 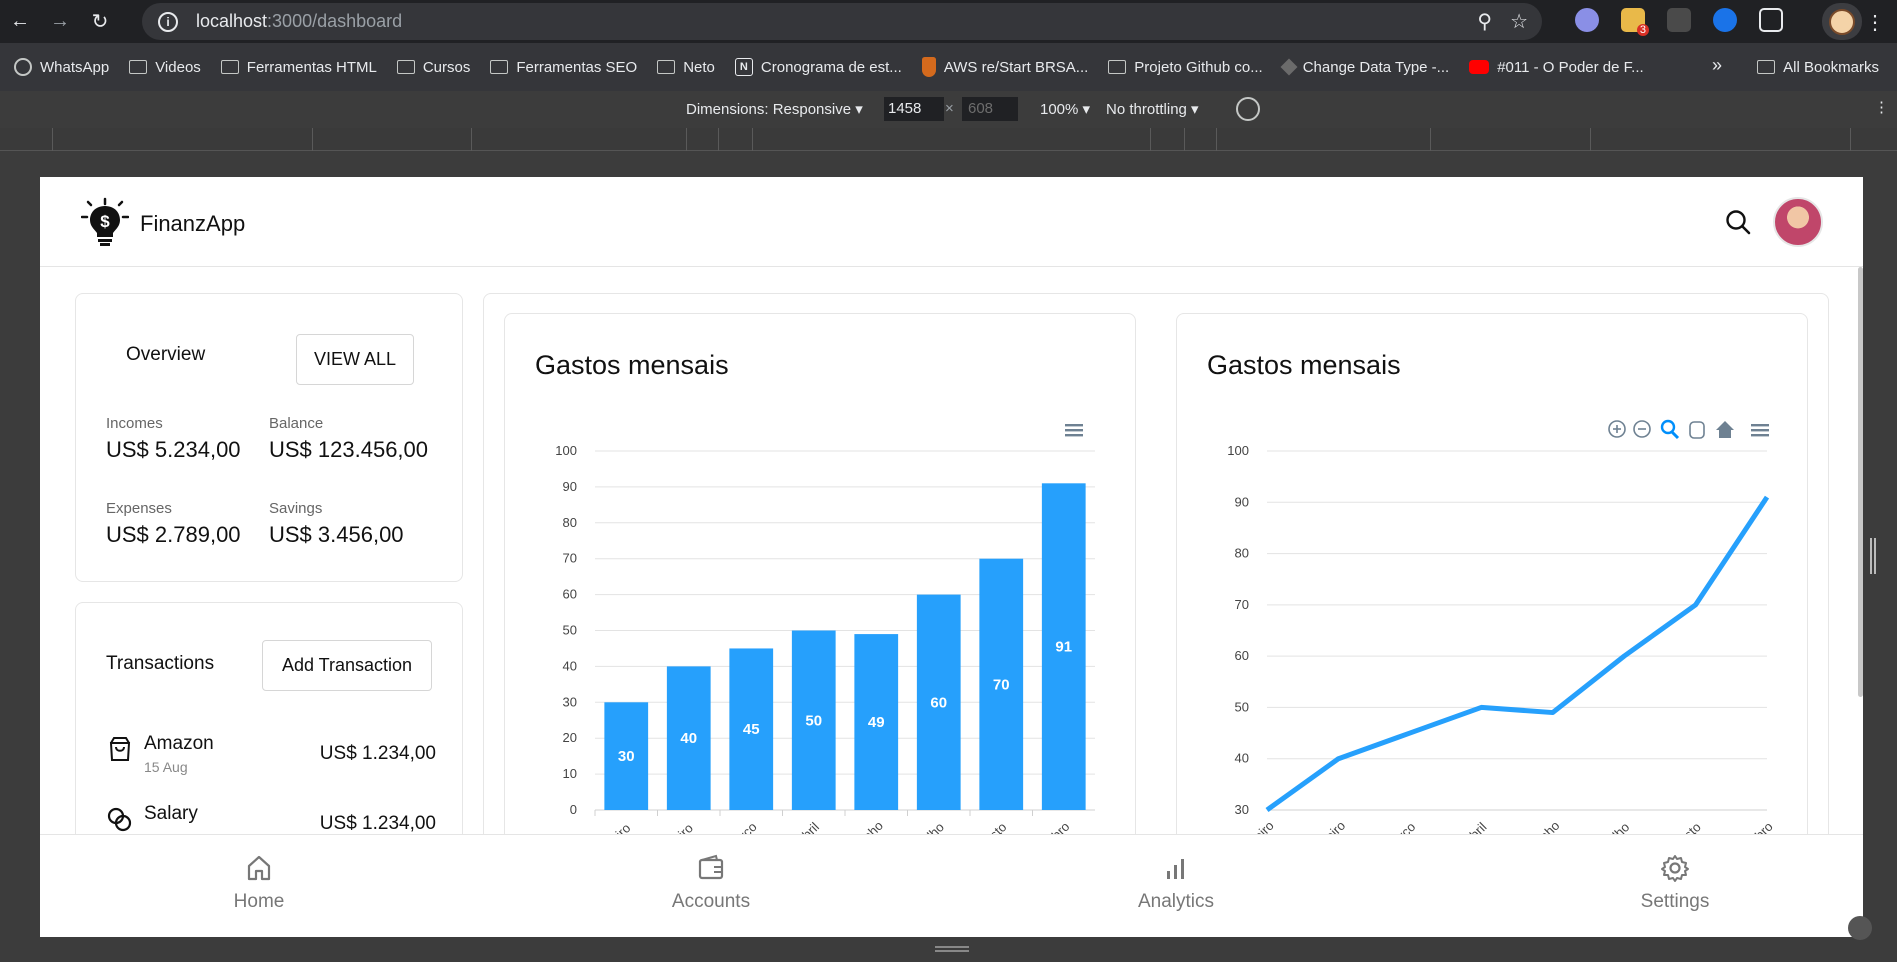 I want to click on nav-home: Home, so click(x=259, y=883).